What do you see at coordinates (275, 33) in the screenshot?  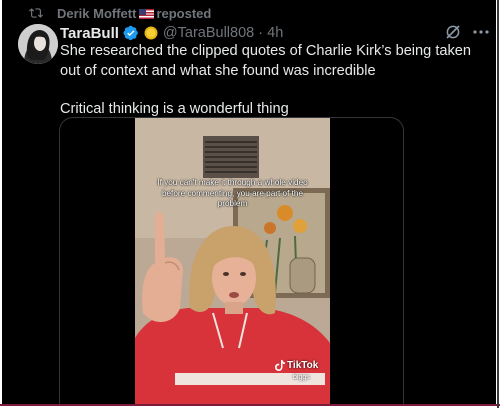 I see `timestamp: 4h` at bounding box center [275, 33].